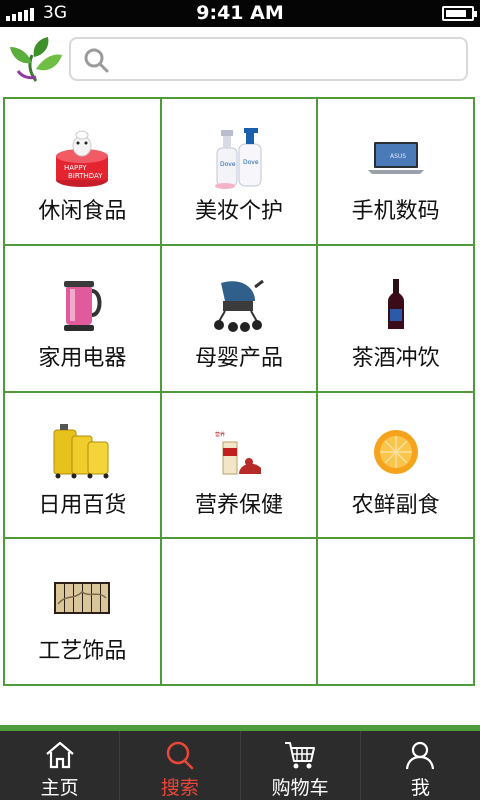 This screenshot has width=480, height=800. I want to click on category-tile: HAPPY BIRTHDAY 休闲食品, so click(83, 172).